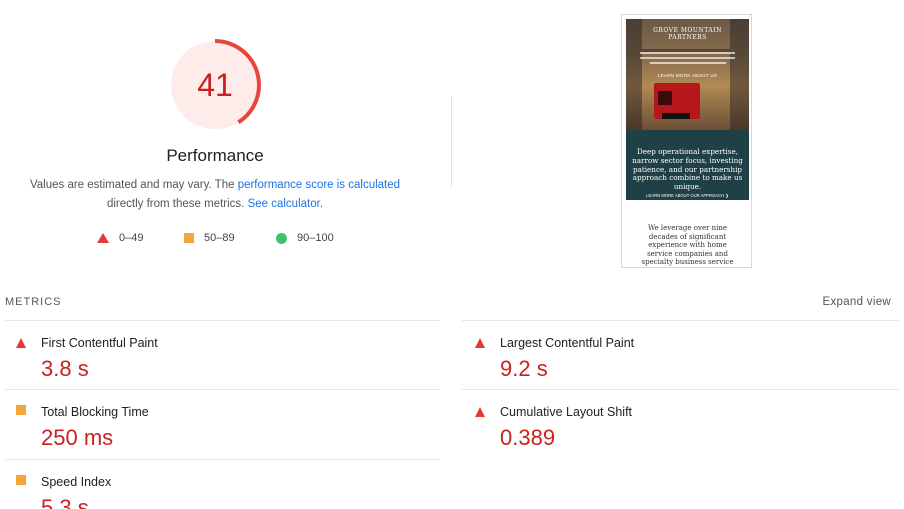  I want to click on metric-cumulative-layout-shift: Cumulative Layout Shift 0.389, so click(674, 433).